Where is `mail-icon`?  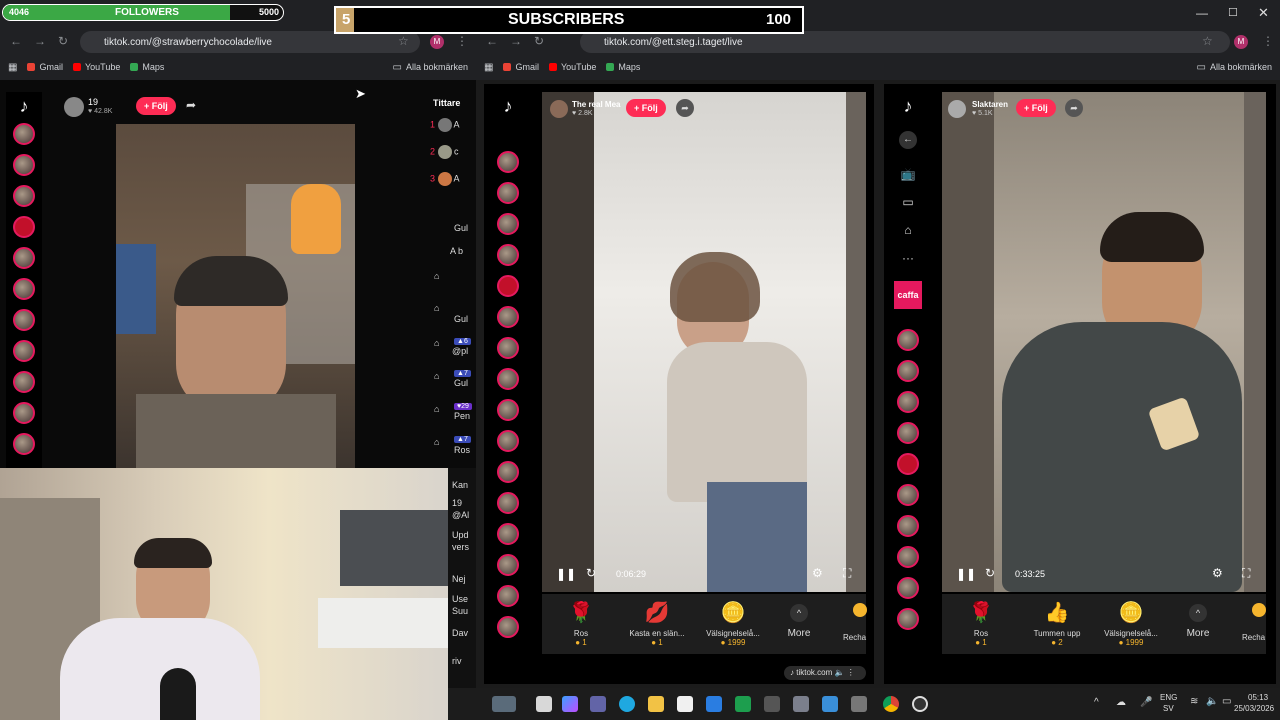 mail-icon is located at coordinates (714, 704).